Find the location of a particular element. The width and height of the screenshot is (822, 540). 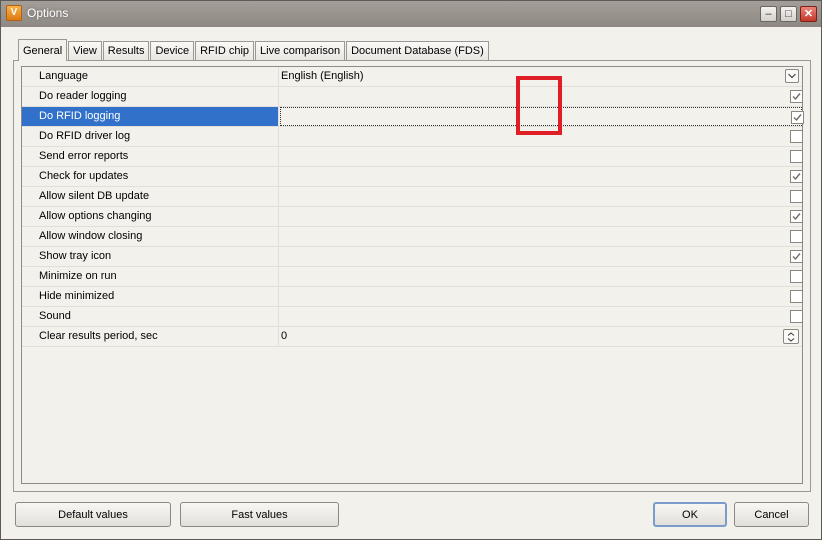

setting-value: English (English) is located at coordinates (541, 76).